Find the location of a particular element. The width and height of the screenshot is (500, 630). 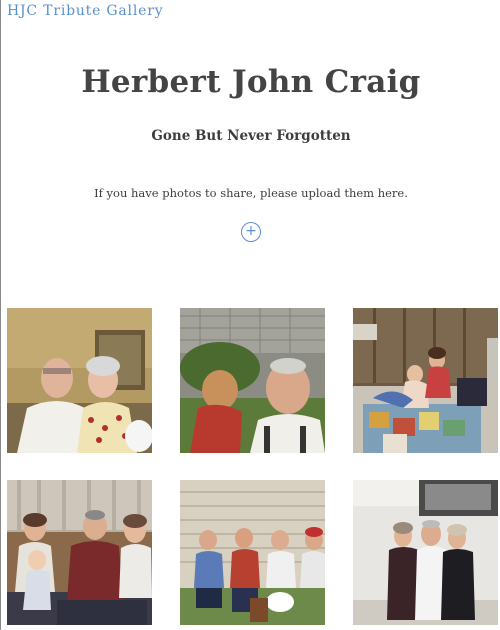

photo-couple-indoors-icon is located at coordinates (79, 380).